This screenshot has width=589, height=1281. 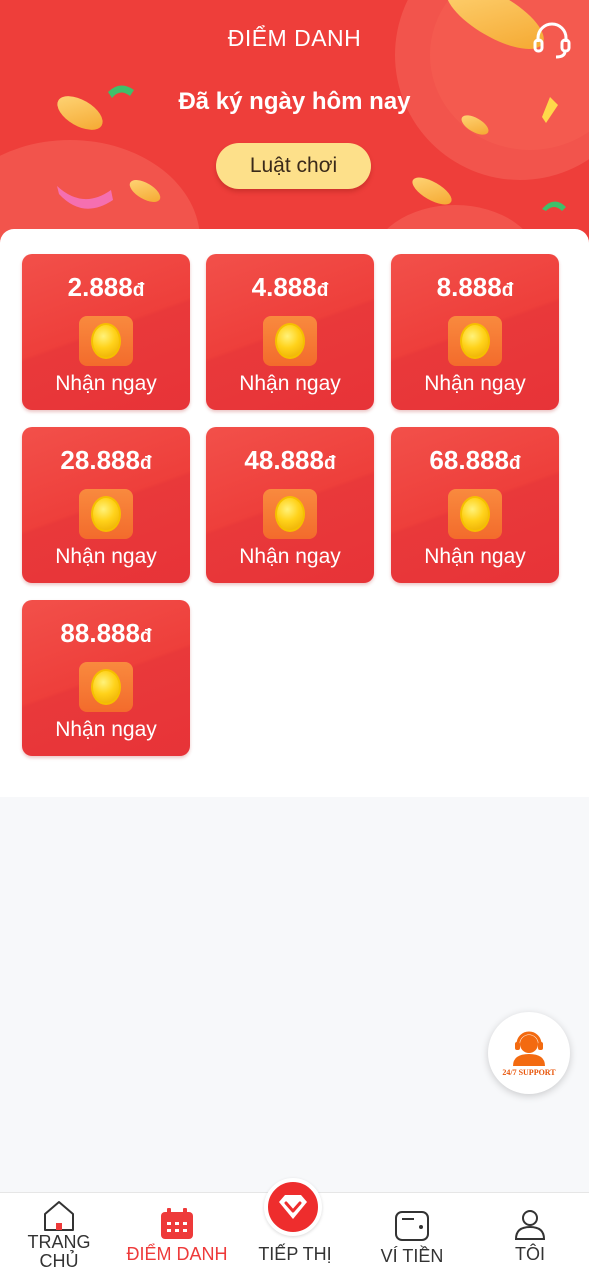 What do you see at coordinates (475, 287) in the screenshot?
I see `reward-amount: 8.888đ` at bounding box center [475, 287].